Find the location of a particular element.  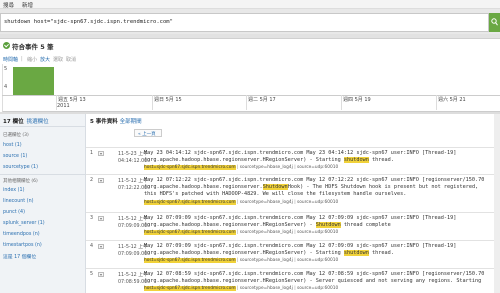

more-fields-link: 這是 17 個欄位 is located at coordinates (19, 256).